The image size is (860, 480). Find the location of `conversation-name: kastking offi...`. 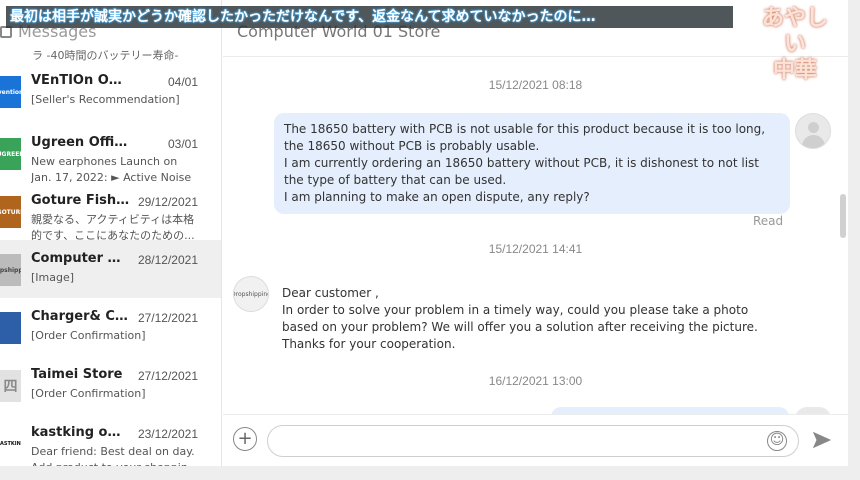

conversation-name: kastking offi... is located at coordinates (81, 432).